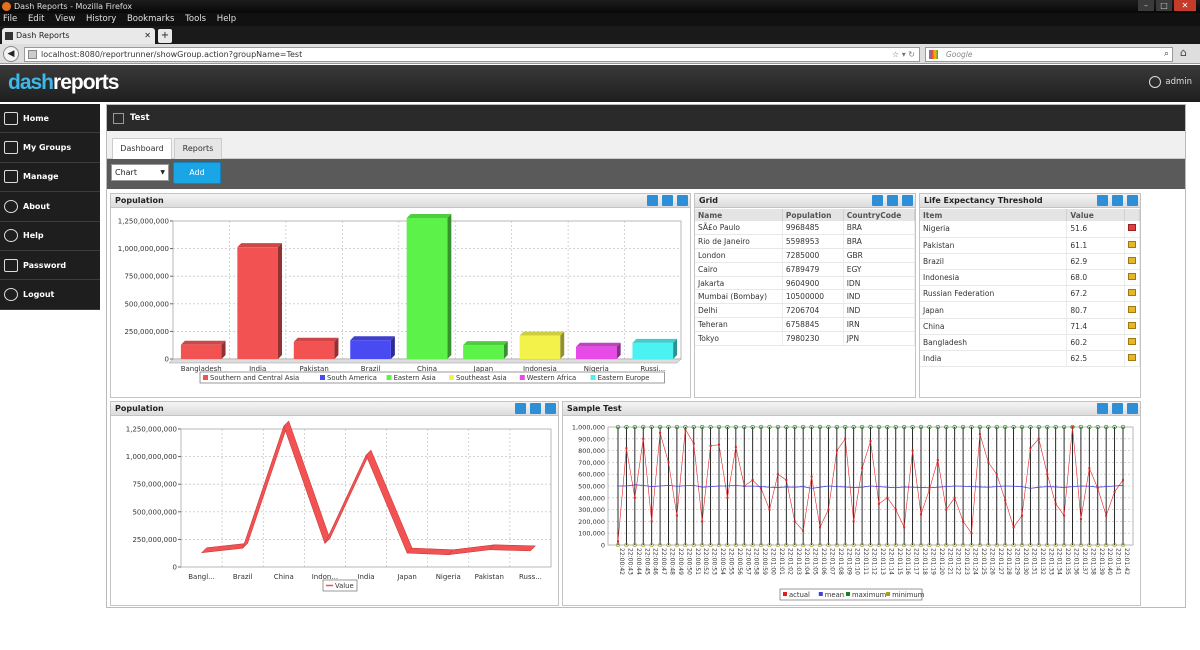 This screenshot has width=1200, height=650. I want to click on menu-bookmarks: Bookmarks, so click(151, 19).